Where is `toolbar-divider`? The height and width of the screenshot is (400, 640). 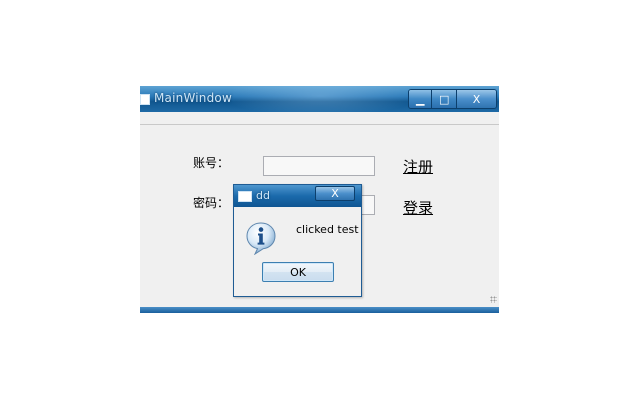 toolbar-divider is located at coordinates (319, 124).